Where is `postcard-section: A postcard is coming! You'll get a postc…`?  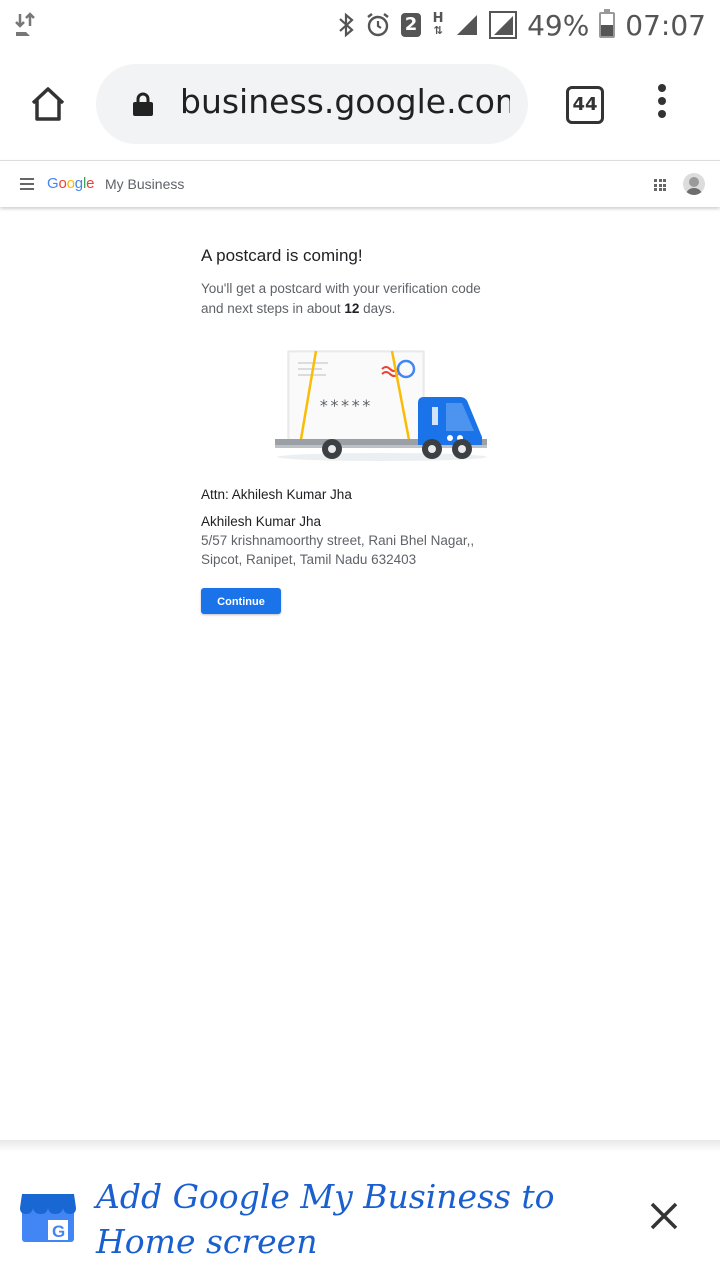
postcard-section: A postcard is coming! You'll get a postc… is located at coordinates (361, 282).